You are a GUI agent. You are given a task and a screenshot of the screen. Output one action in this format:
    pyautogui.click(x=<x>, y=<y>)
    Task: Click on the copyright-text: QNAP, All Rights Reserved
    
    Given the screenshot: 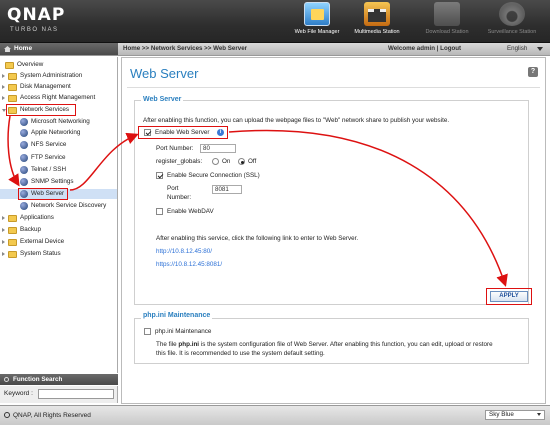 What is the action you would take?
    pyautogui.click(x=52, y=415)
    